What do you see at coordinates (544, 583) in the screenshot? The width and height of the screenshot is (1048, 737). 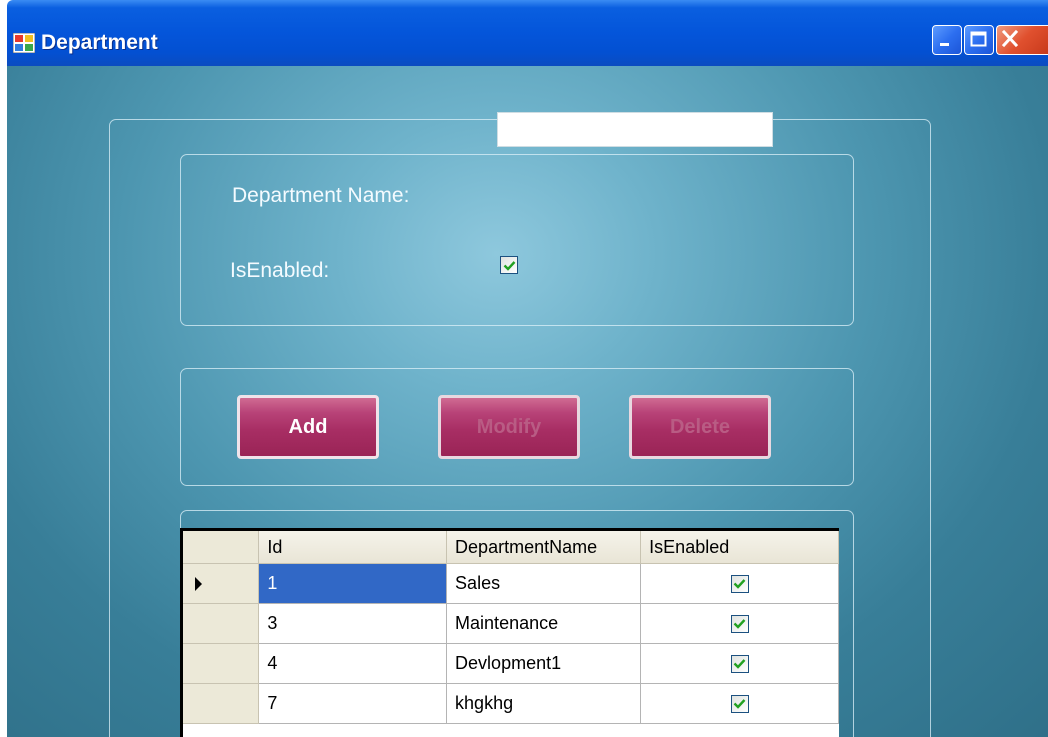 I see `cell-department-name: Sales` at bounding box center [544, 583].